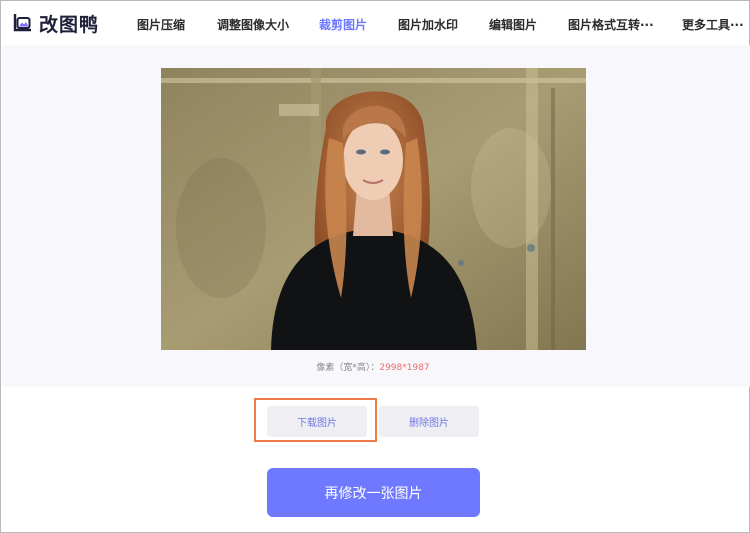  I want to click on modify-another-image-button: 再修改一张图片, so click(373, 492).